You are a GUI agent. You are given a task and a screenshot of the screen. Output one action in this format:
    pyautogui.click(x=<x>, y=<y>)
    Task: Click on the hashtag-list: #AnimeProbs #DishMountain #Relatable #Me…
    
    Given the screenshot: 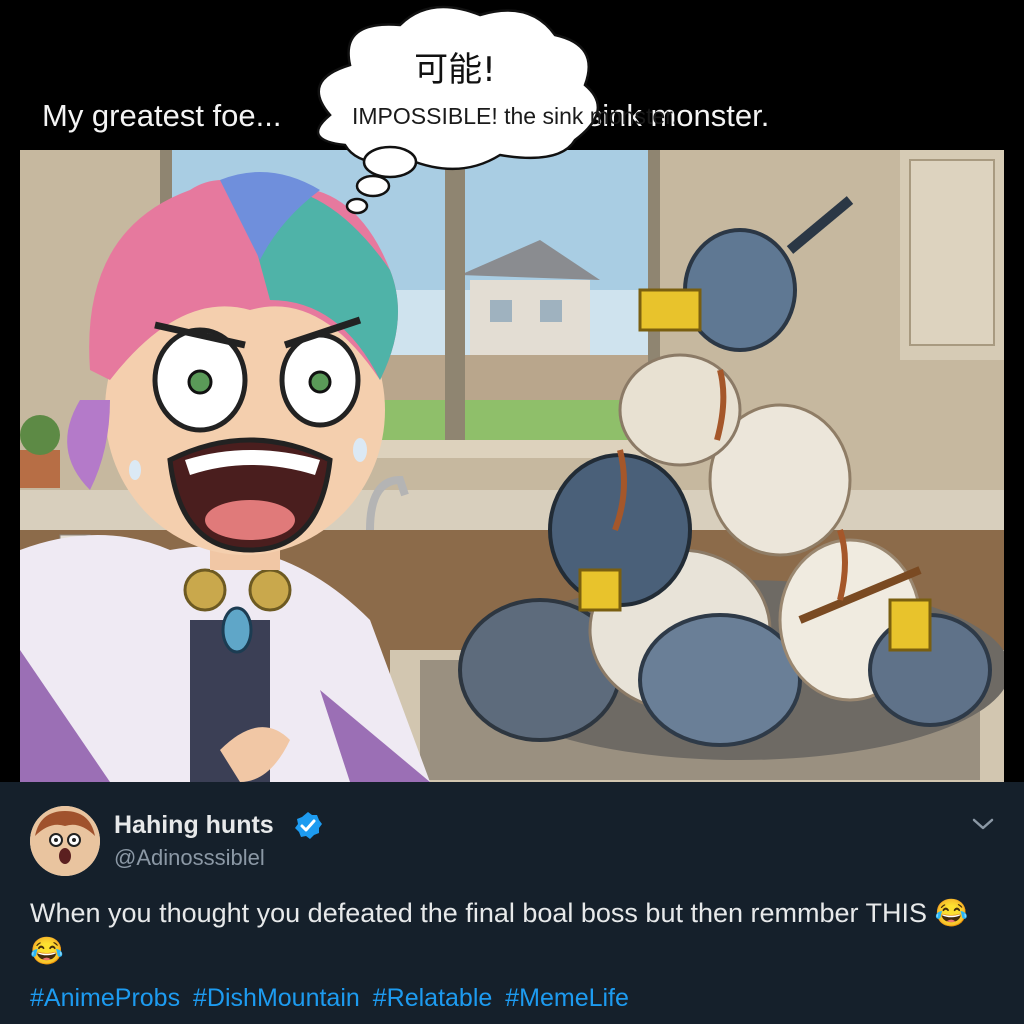 What is the action you would take?
    pyautogui.click(x=332, y=998)
    